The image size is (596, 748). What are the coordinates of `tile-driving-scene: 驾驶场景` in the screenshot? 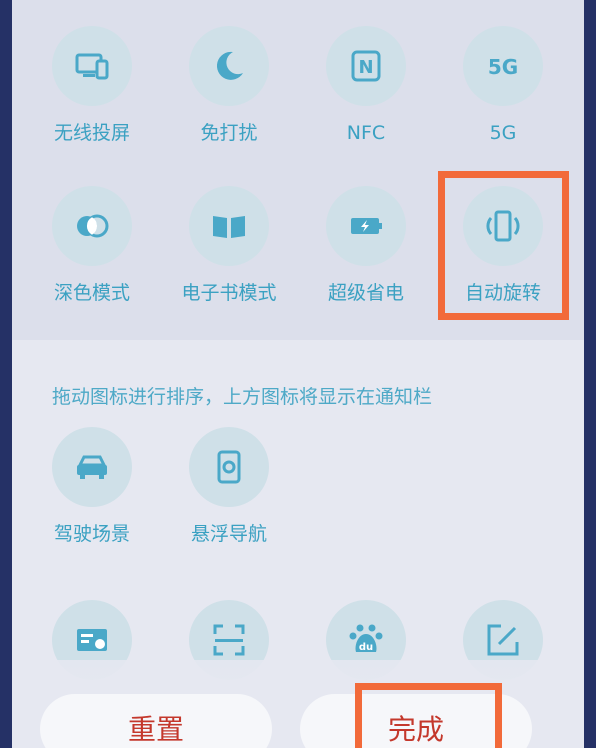 It's located at (92, 486).